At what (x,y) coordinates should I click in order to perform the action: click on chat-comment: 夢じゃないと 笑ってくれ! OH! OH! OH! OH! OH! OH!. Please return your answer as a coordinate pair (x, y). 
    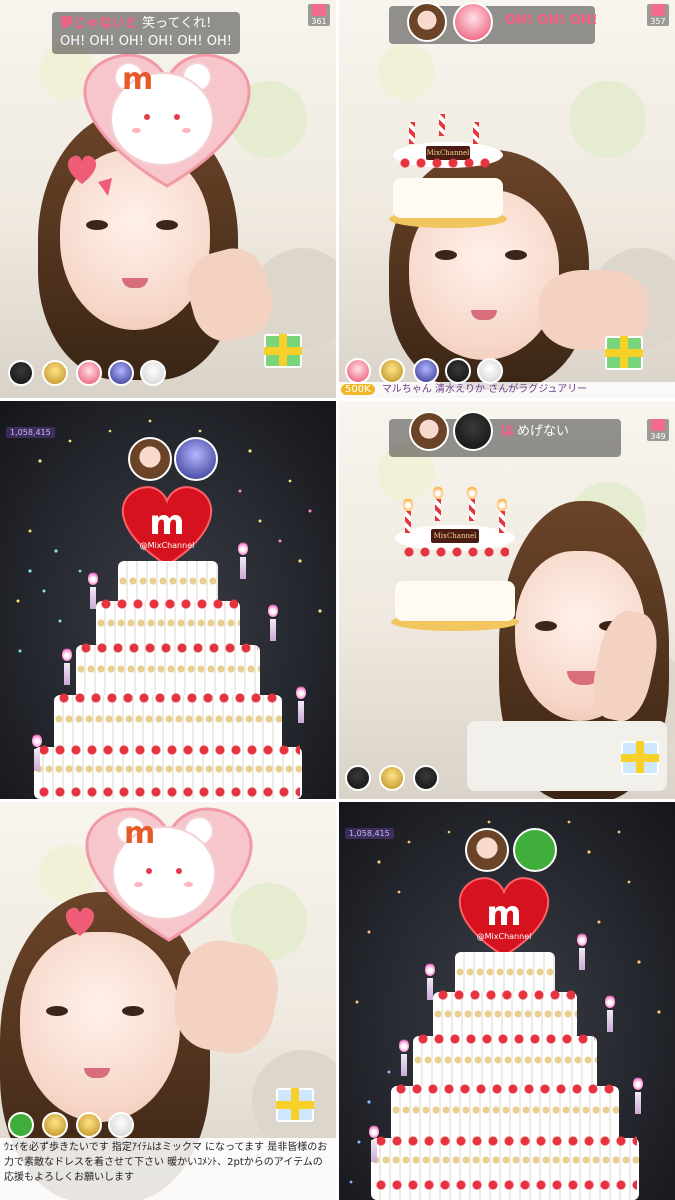
    Looking at the image, I should click on (146, 33).